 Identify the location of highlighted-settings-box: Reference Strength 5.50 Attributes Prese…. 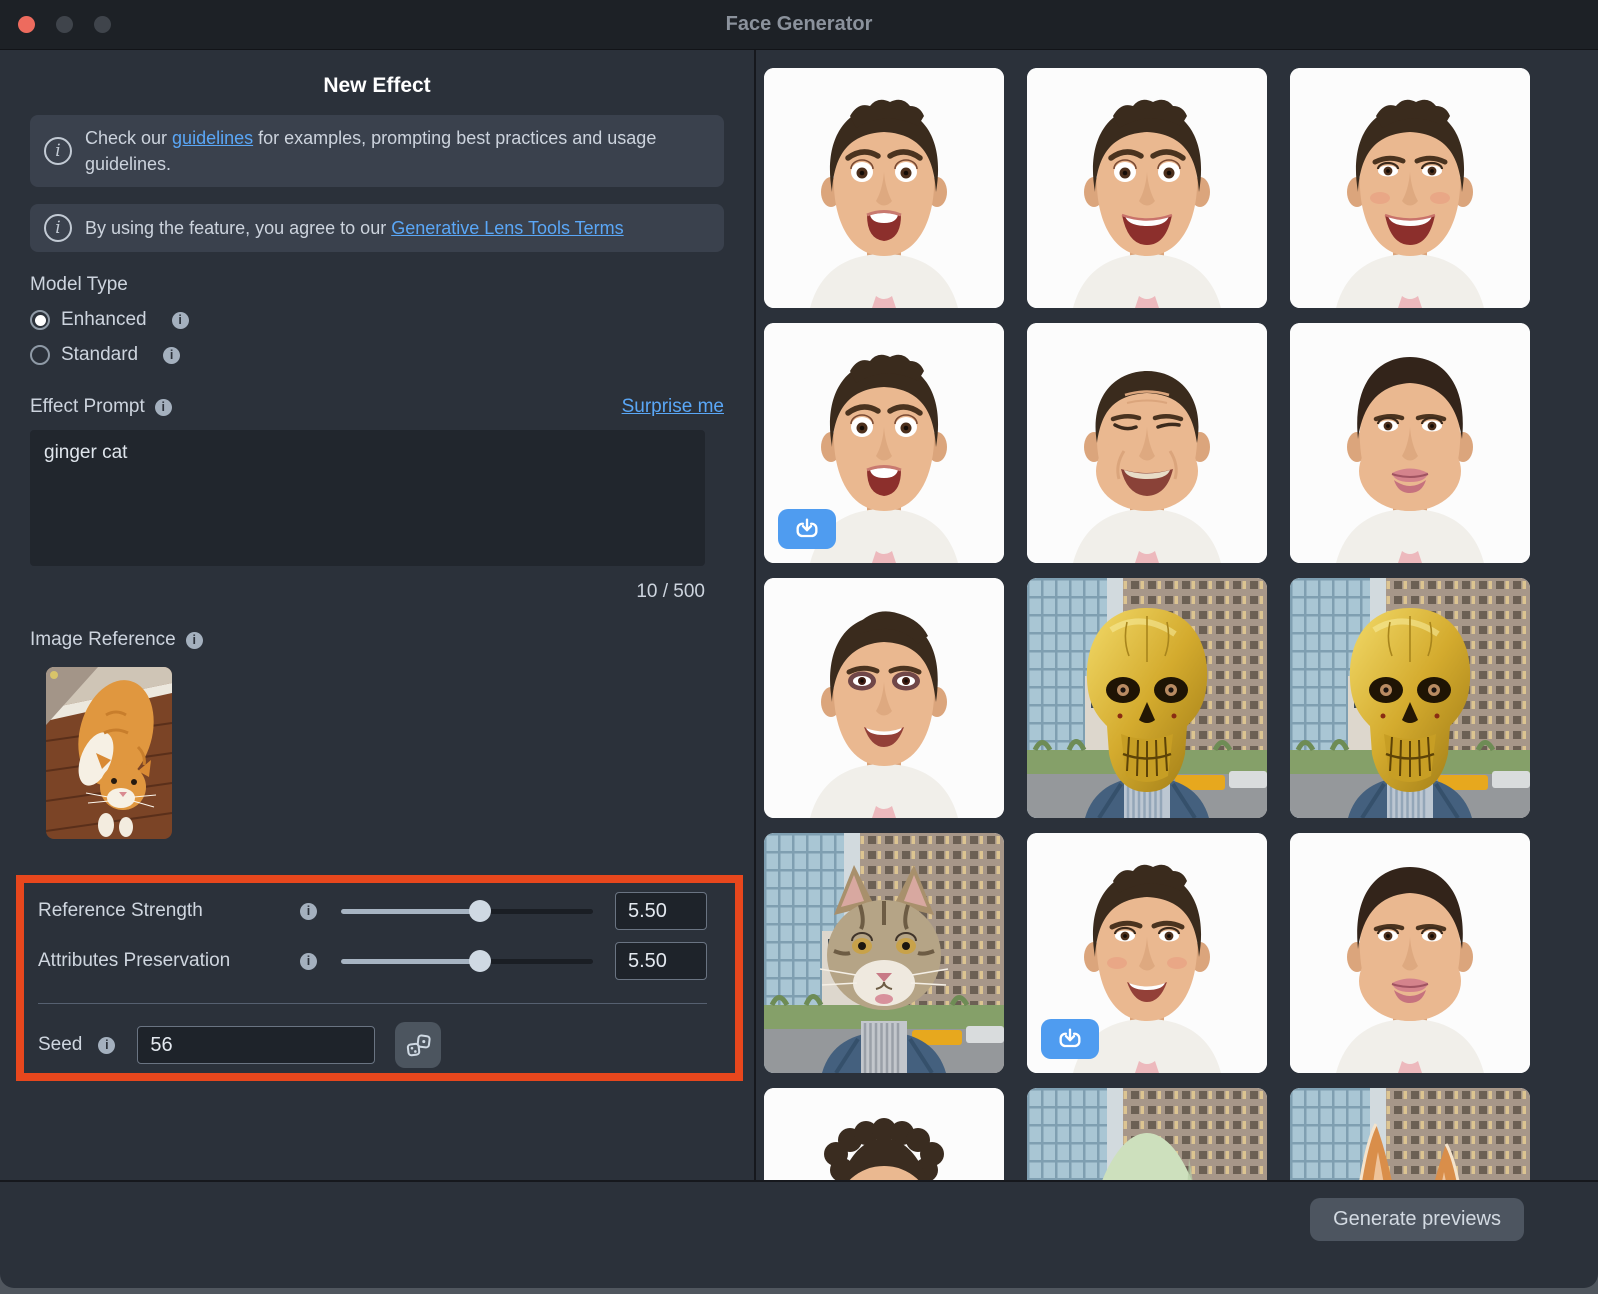
(379, 978).